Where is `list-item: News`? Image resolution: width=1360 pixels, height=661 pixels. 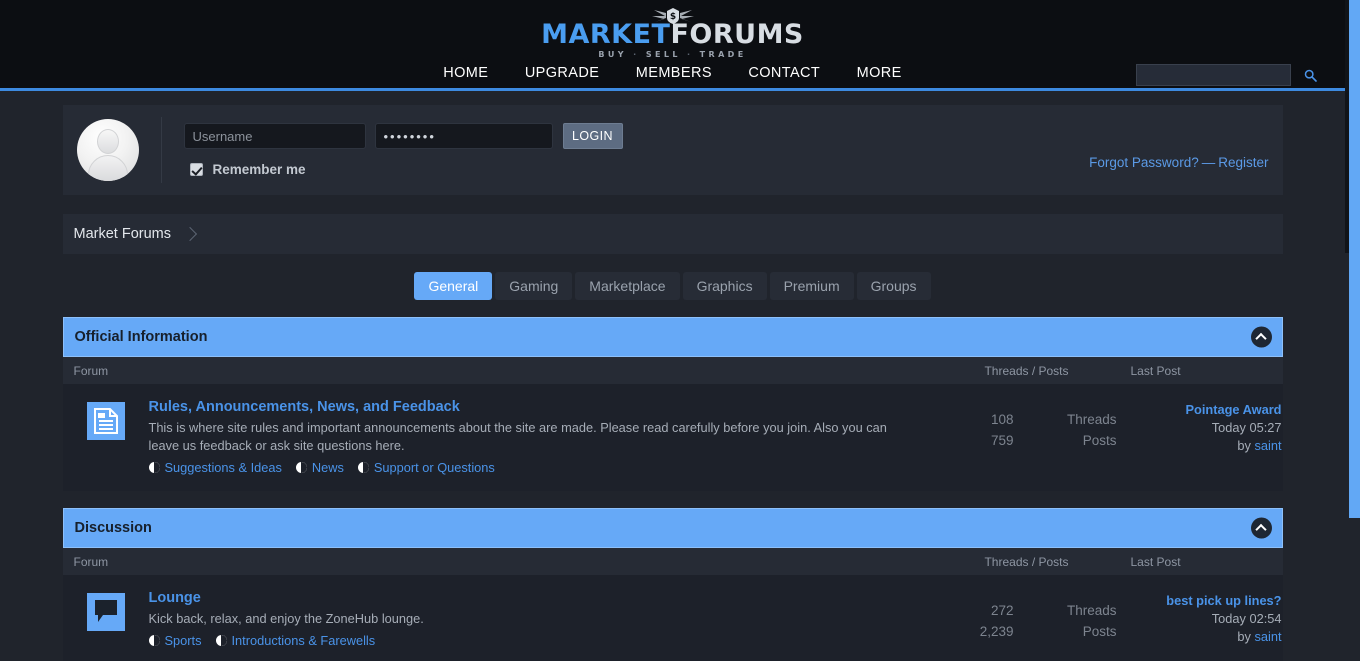 list-item: News is located at coordinates (319, 467).